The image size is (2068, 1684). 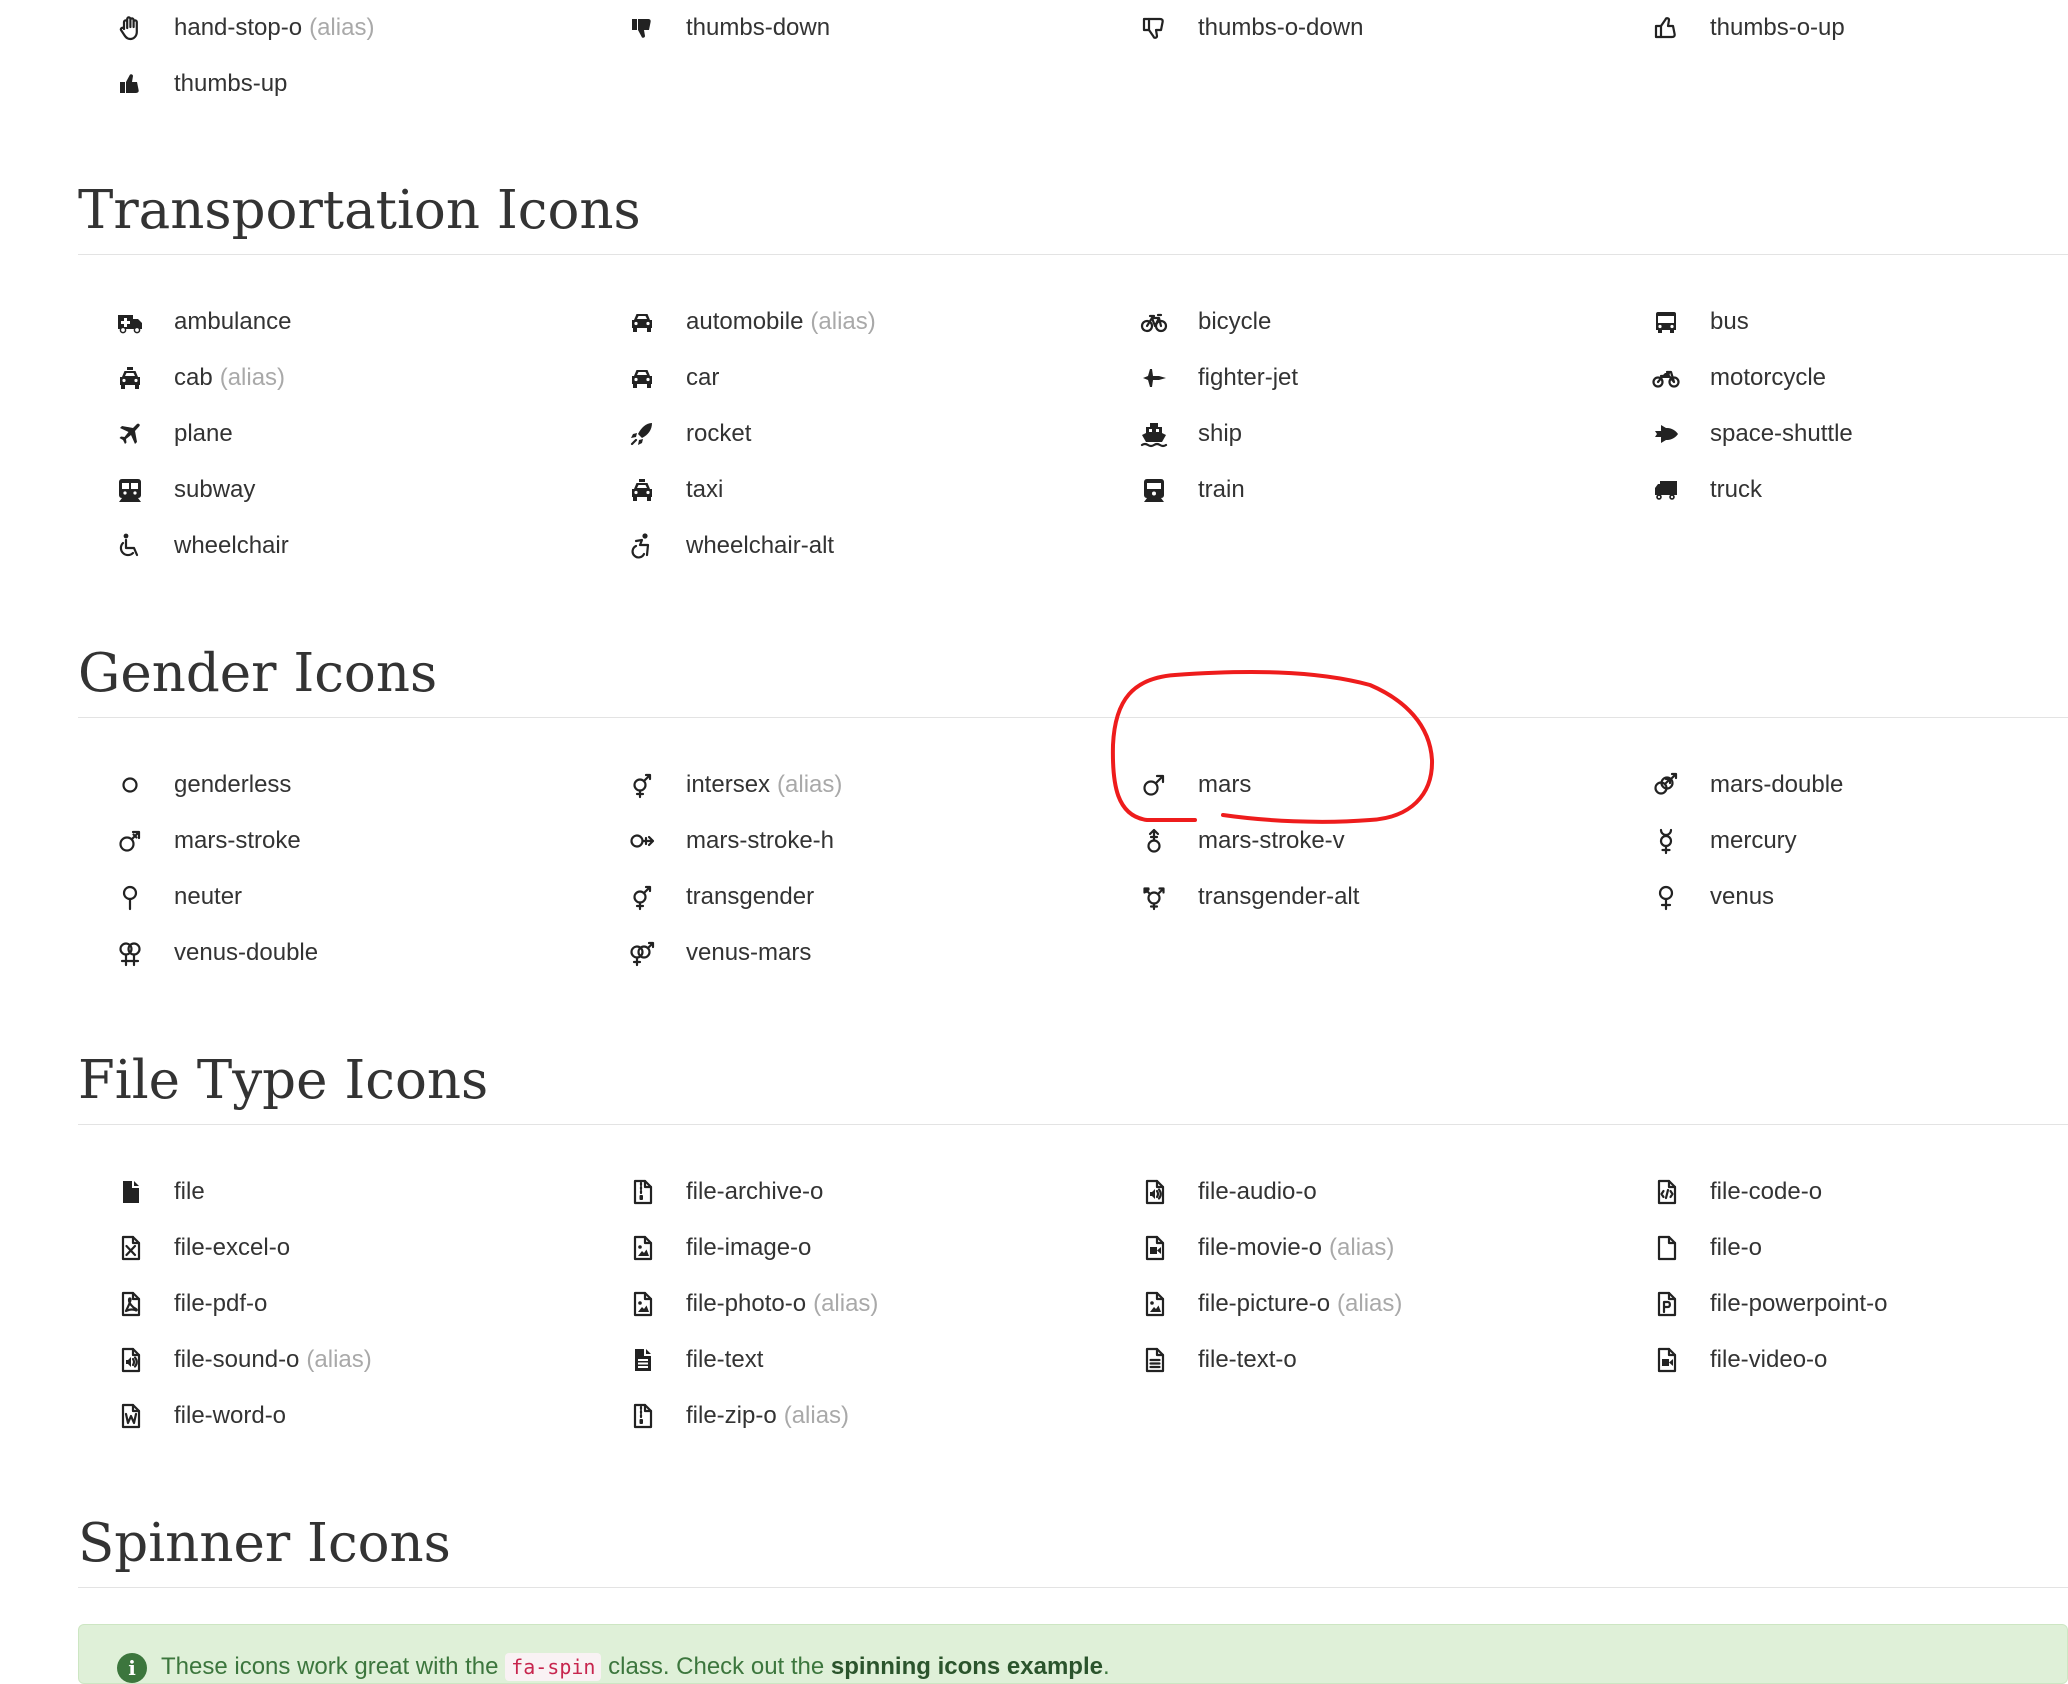 I want to click on icon-entry-ship: ship, so click(x=1384, y=434).